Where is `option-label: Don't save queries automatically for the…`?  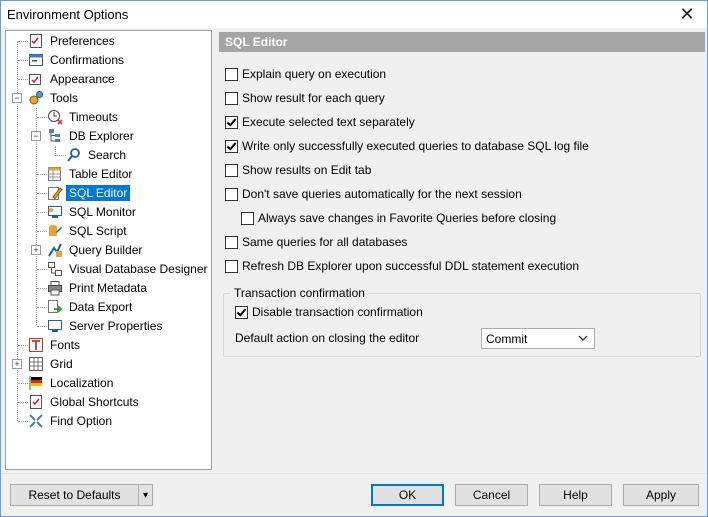 option-label: Don't save queries automatically for the… is located at coordinates (382, 194).